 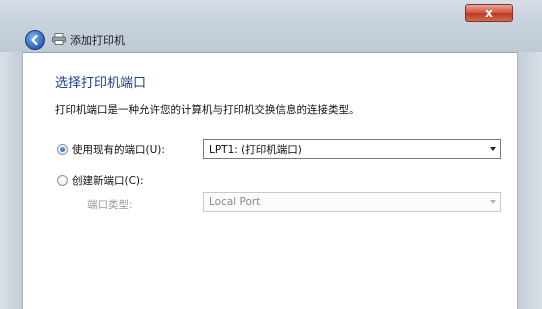 I want to click on existing-port-value: LPT1: (打印机端口), so click(x=255, y=149).